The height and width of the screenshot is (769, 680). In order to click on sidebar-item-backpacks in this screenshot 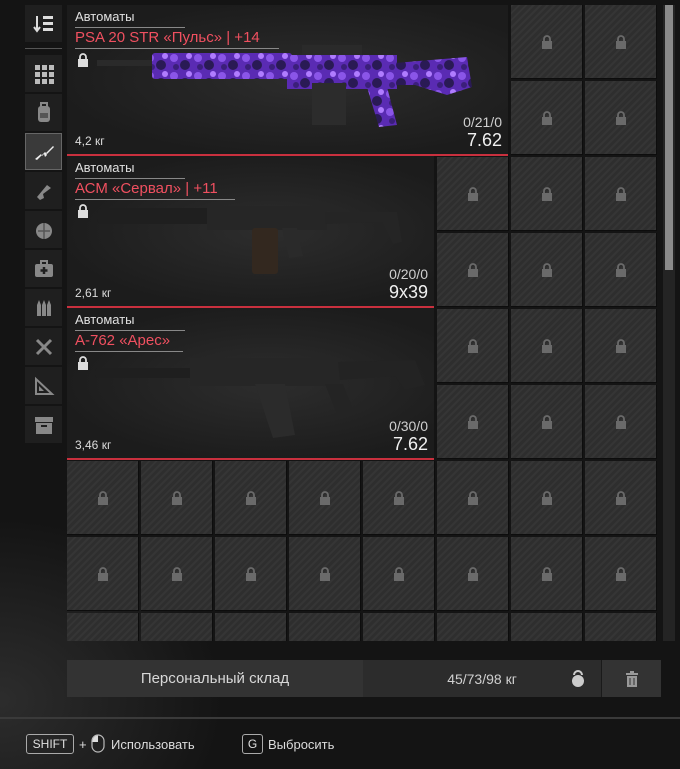, I will do `click(43, 112)`.